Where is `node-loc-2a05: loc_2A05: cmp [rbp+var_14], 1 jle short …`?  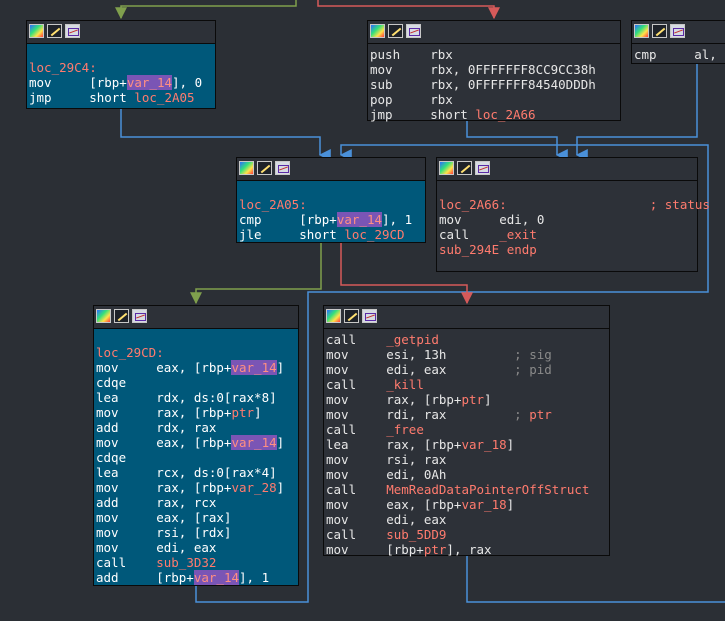 node-loc-2a05: loc_2A05: cmp [rbp+var_14], 1 jle short … is located at coordinates (331, 200).